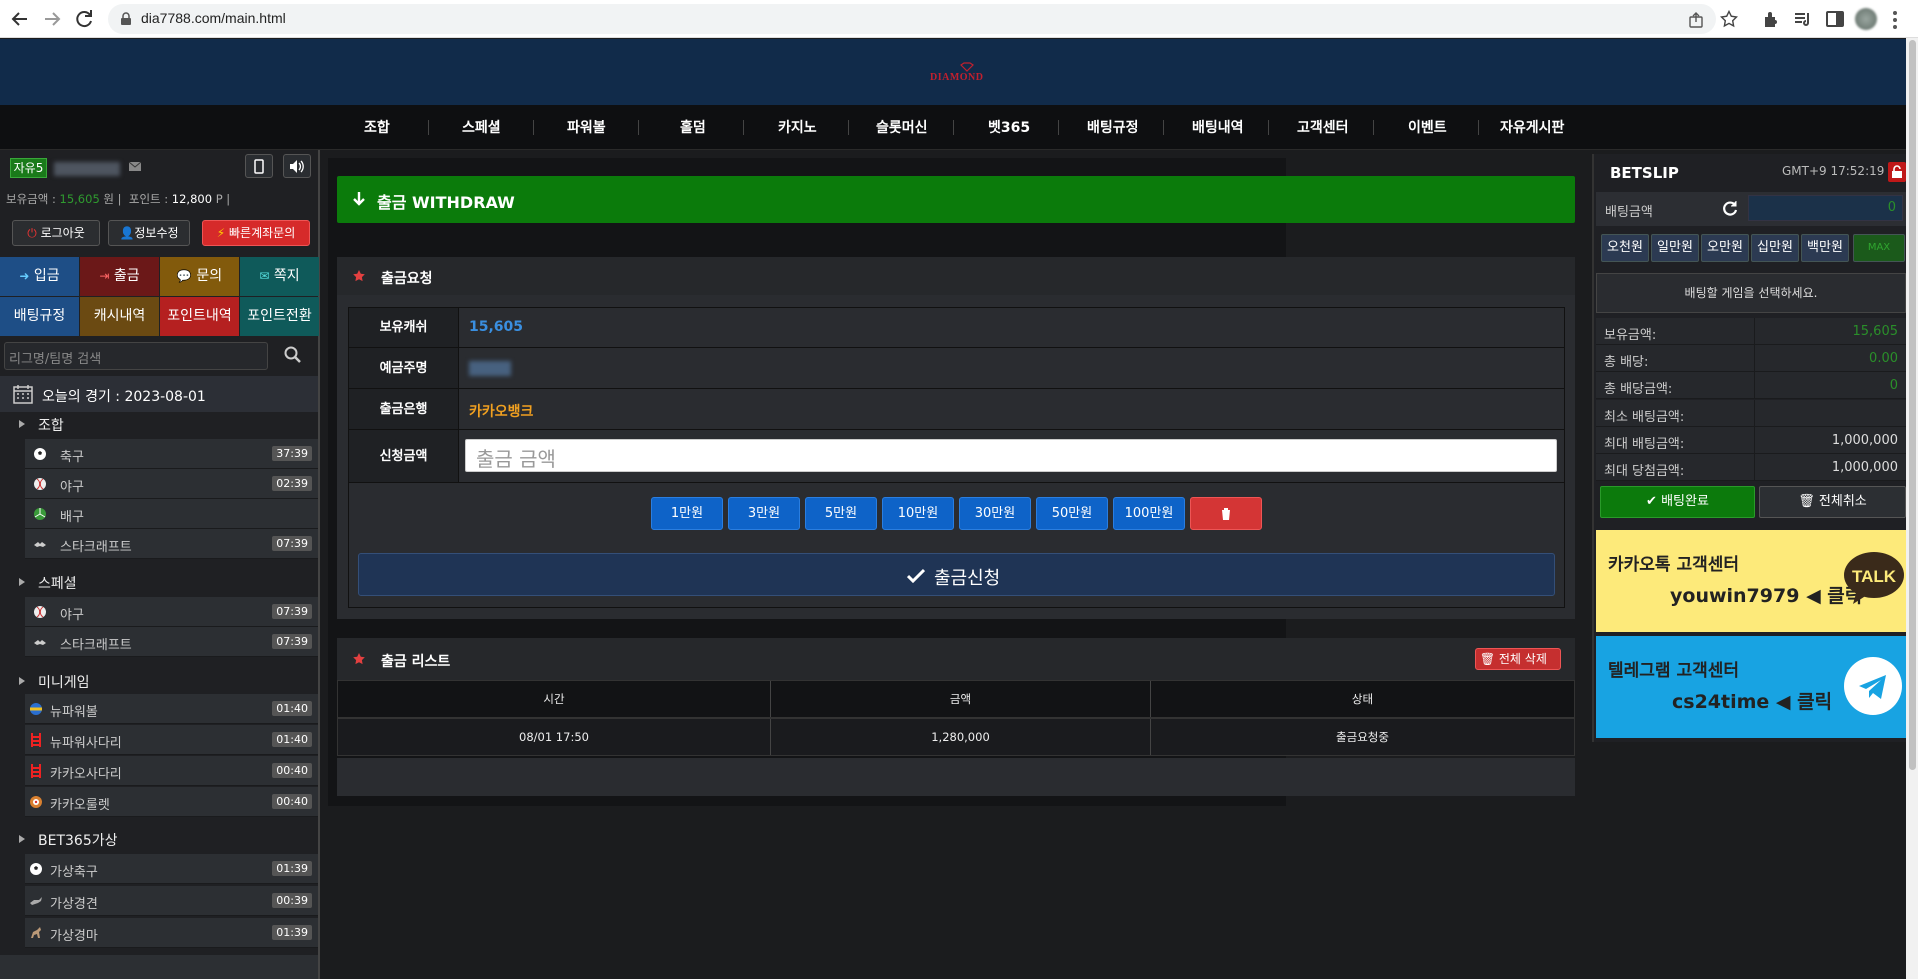  Describe the element at coordinates (1866, 19) in the screenshot. I see `profile-avatar` at that location.